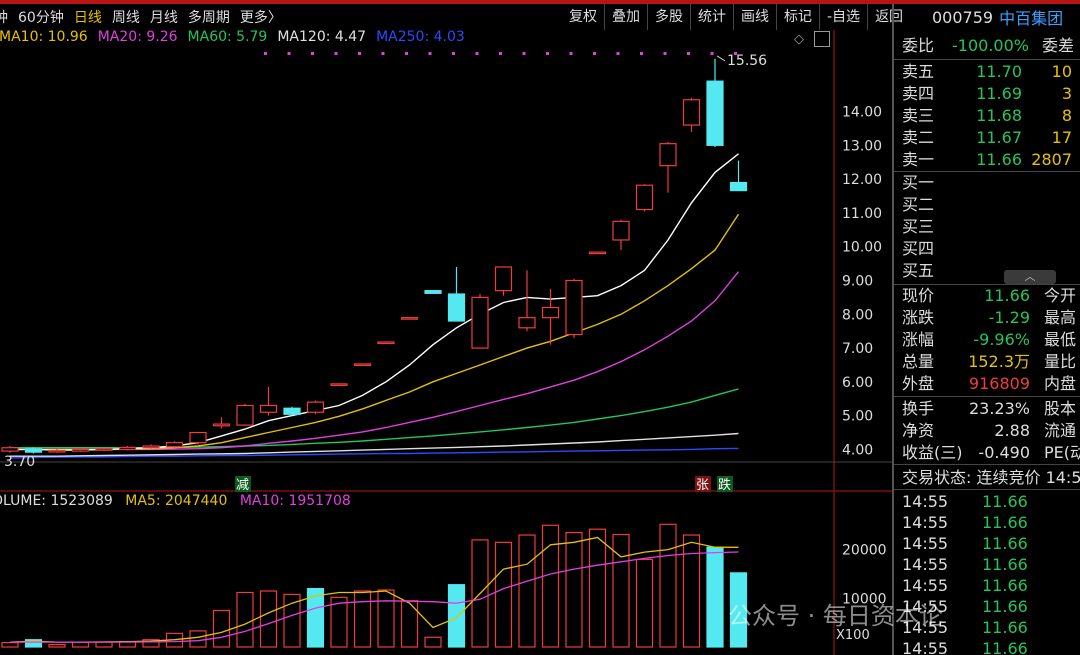 The image size is (1080, 655). I want to click on fundamental-right-label: 股本, so click(1060, 408).